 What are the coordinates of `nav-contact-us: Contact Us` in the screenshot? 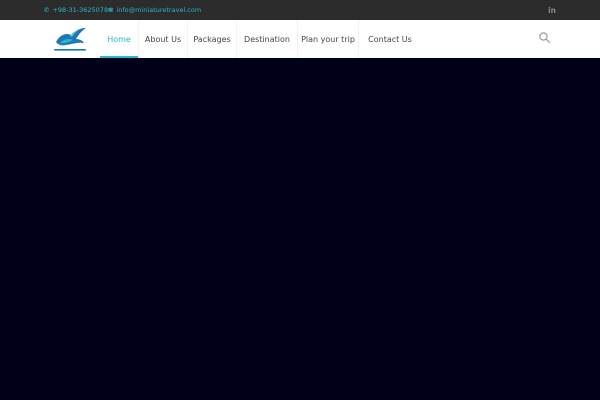 It's located at (390, 39).